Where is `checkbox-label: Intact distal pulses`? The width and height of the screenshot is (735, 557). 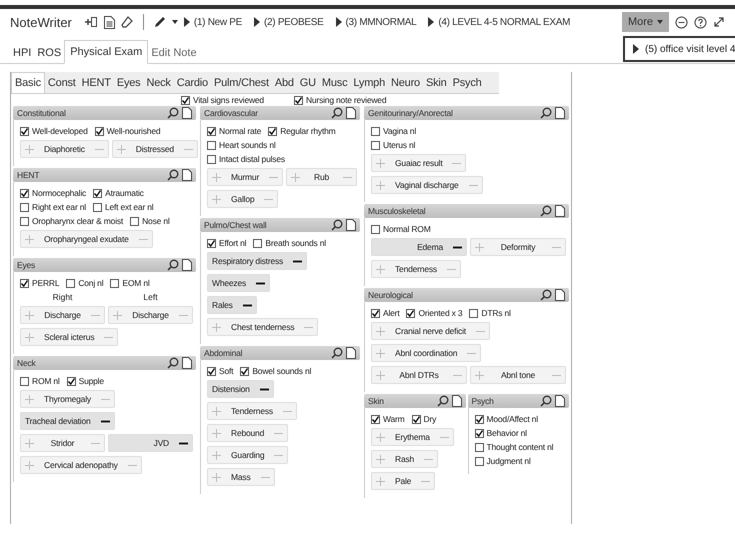
checkbox-label: Intact distal pulses is located at coordinates (252, 159).